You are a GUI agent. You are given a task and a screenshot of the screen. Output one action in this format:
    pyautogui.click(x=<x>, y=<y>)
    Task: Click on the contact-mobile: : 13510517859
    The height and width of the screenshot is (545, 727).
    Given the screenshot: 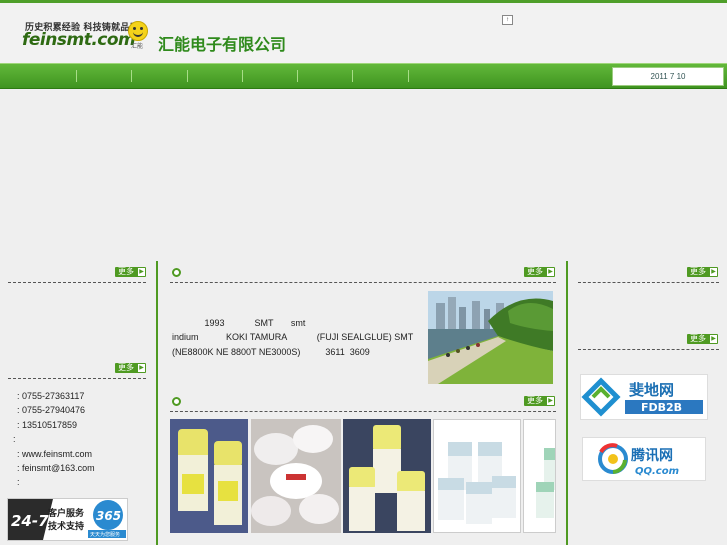 What is the action you would take?
    pyautogui.click(x=47, y=425)
    